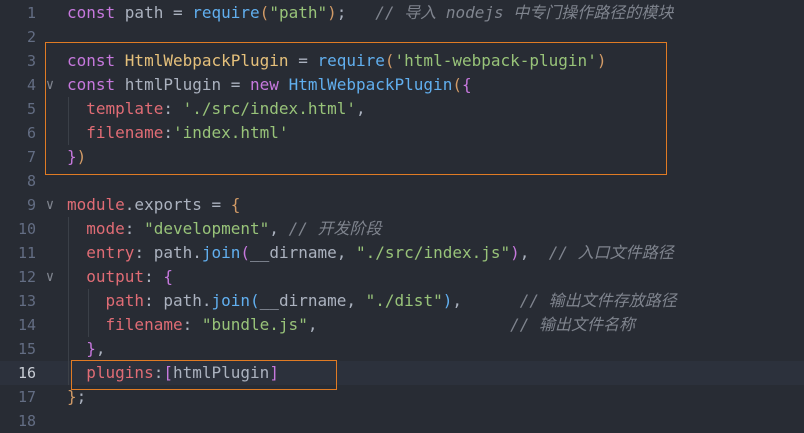 The width and height of the screenshot is (804, 433). What do you see at coordinates (26, 397) in the screenshot?
I see `line-number: 17` at bounding box center [26, 397].